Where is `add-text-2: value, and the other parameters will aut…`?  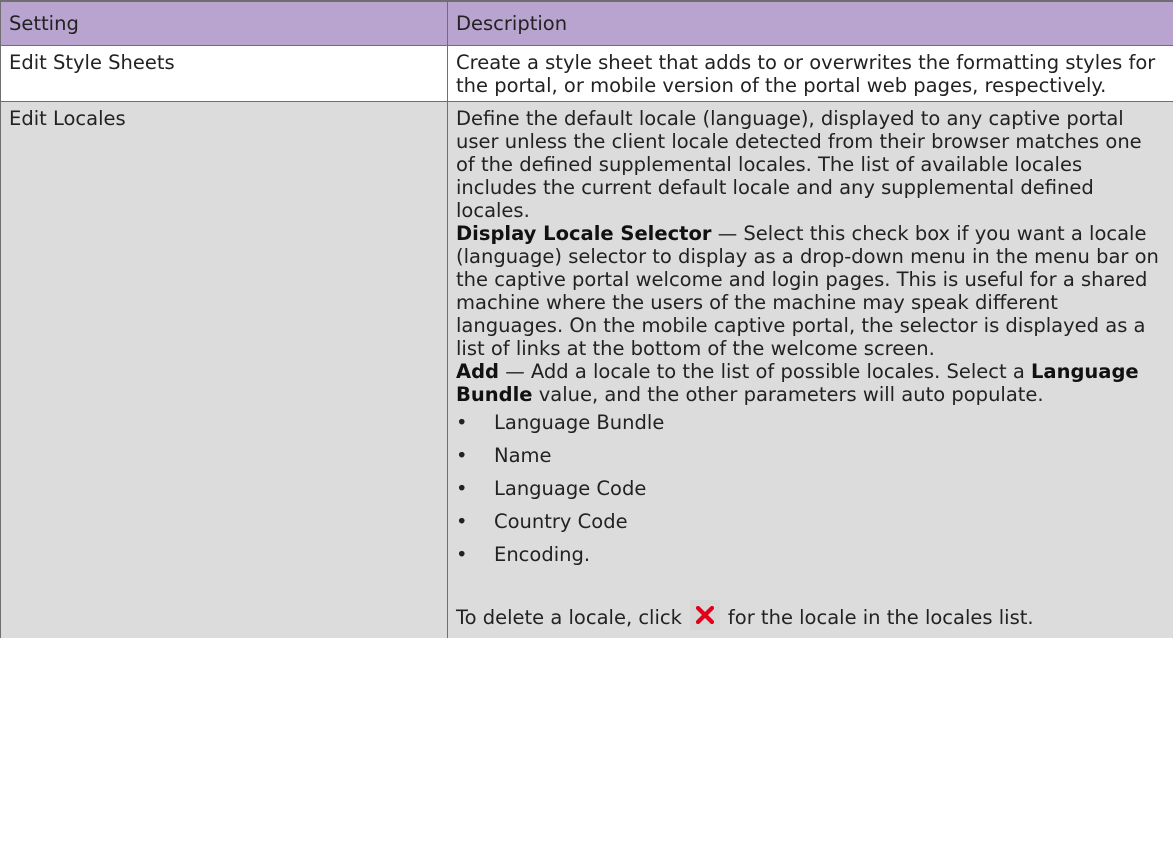 add-text-2: value, and the other parameters will aut… is located at coordinates (788, 394).